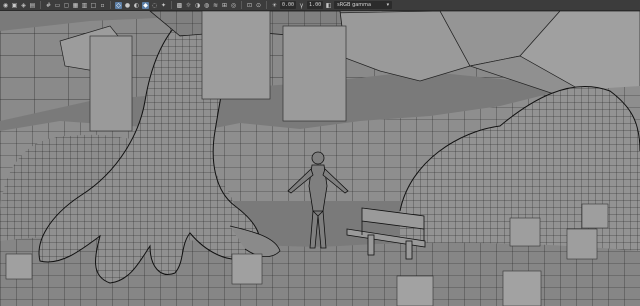  What do you see at coordinates (179, 5) in the screenshot?
I see `textured-icon: ▩` at bounding box center [179, 5].